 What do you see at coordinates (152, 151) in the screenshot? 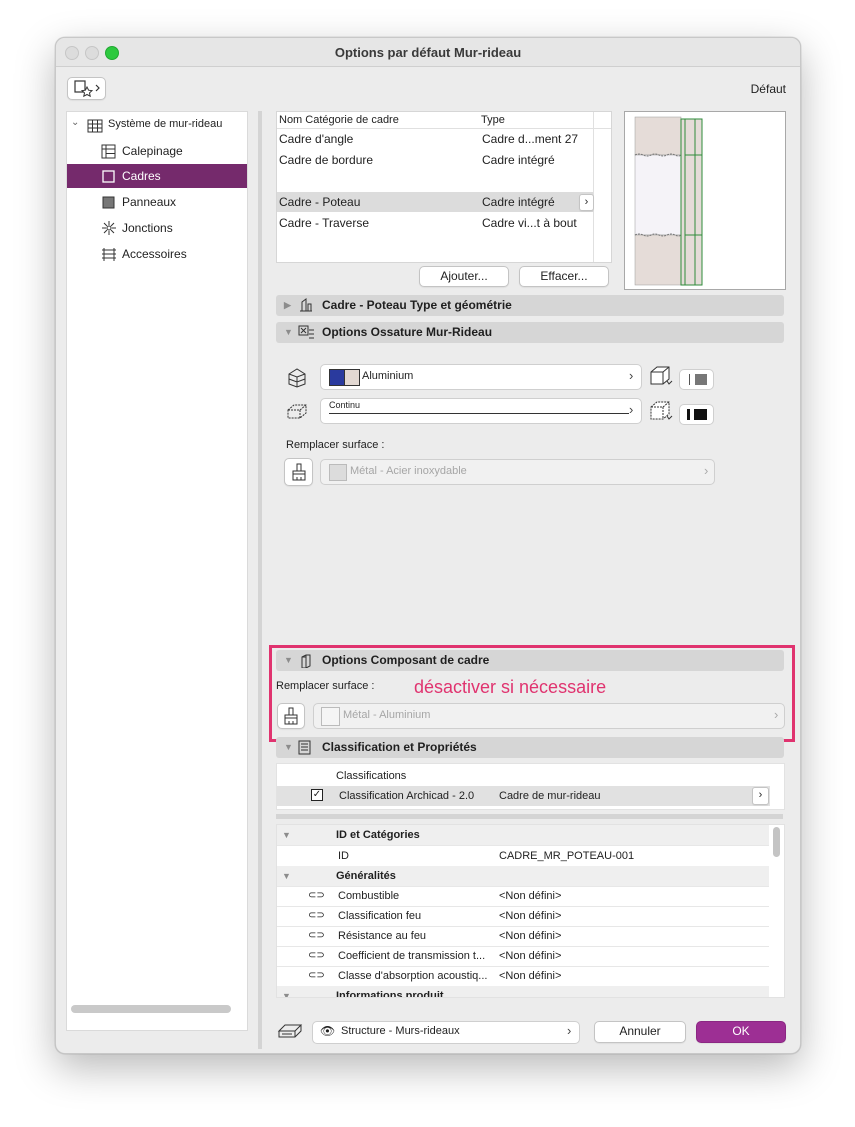
I see `sidebar-item-label: Calepinage` at bounding box center [152, 151].